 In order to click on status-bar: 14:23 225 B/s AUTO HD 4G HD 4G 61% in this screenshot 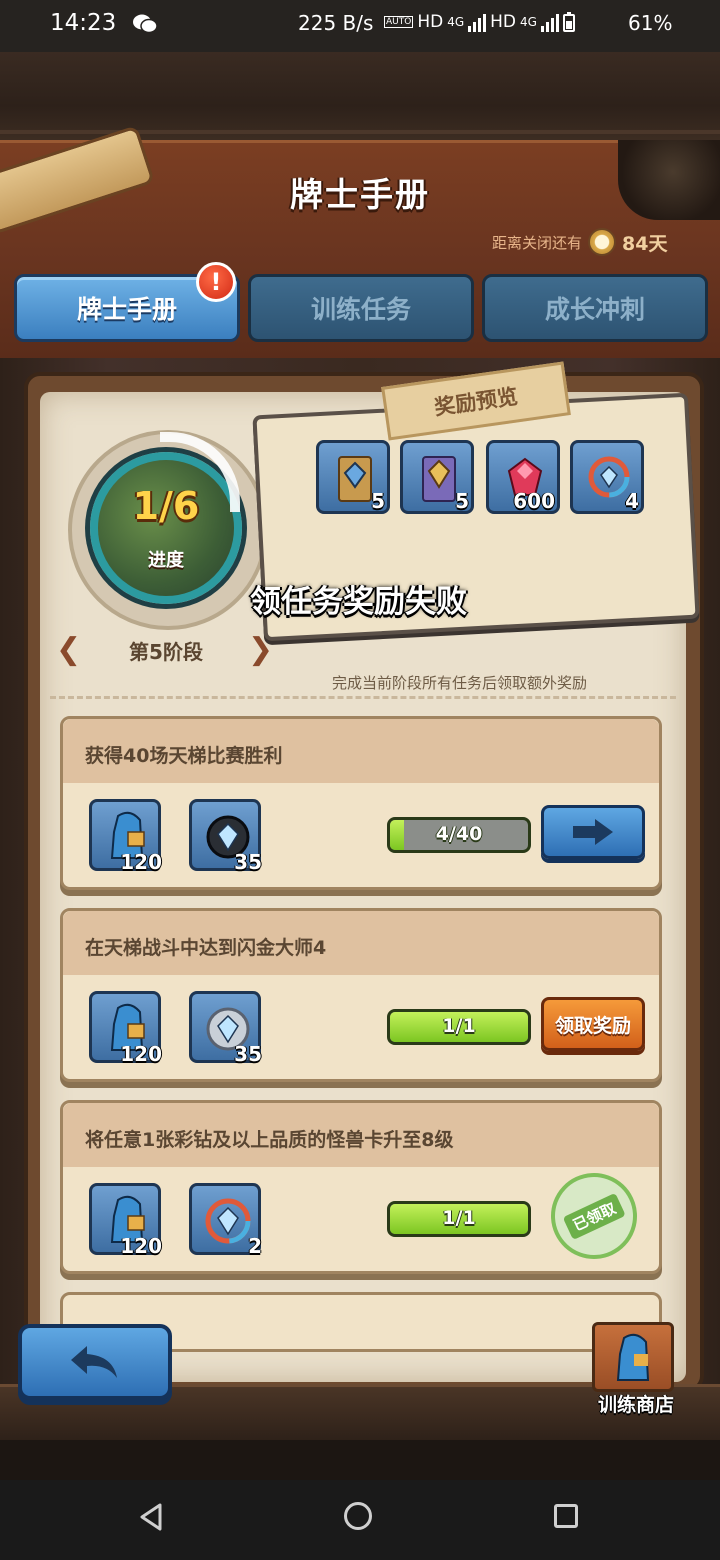, I will do `click(360, 26)`.